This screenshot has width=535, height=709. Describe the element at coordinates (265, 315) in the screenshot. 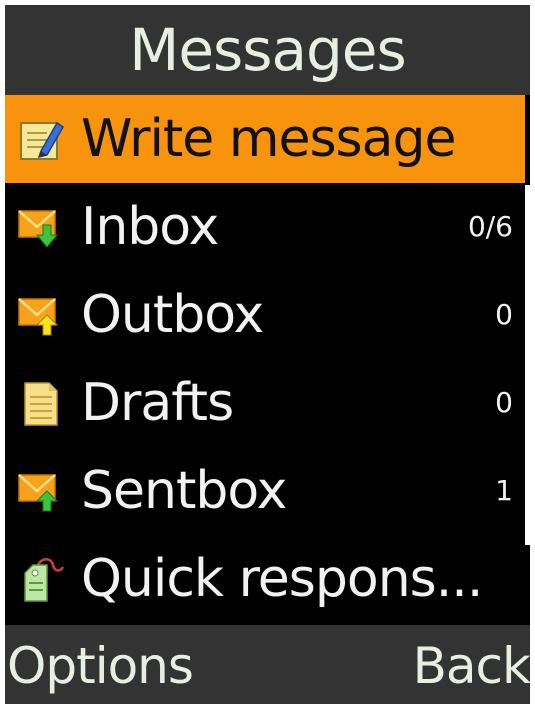

I see `menu-item-outbox: Outbox 0` at that location.